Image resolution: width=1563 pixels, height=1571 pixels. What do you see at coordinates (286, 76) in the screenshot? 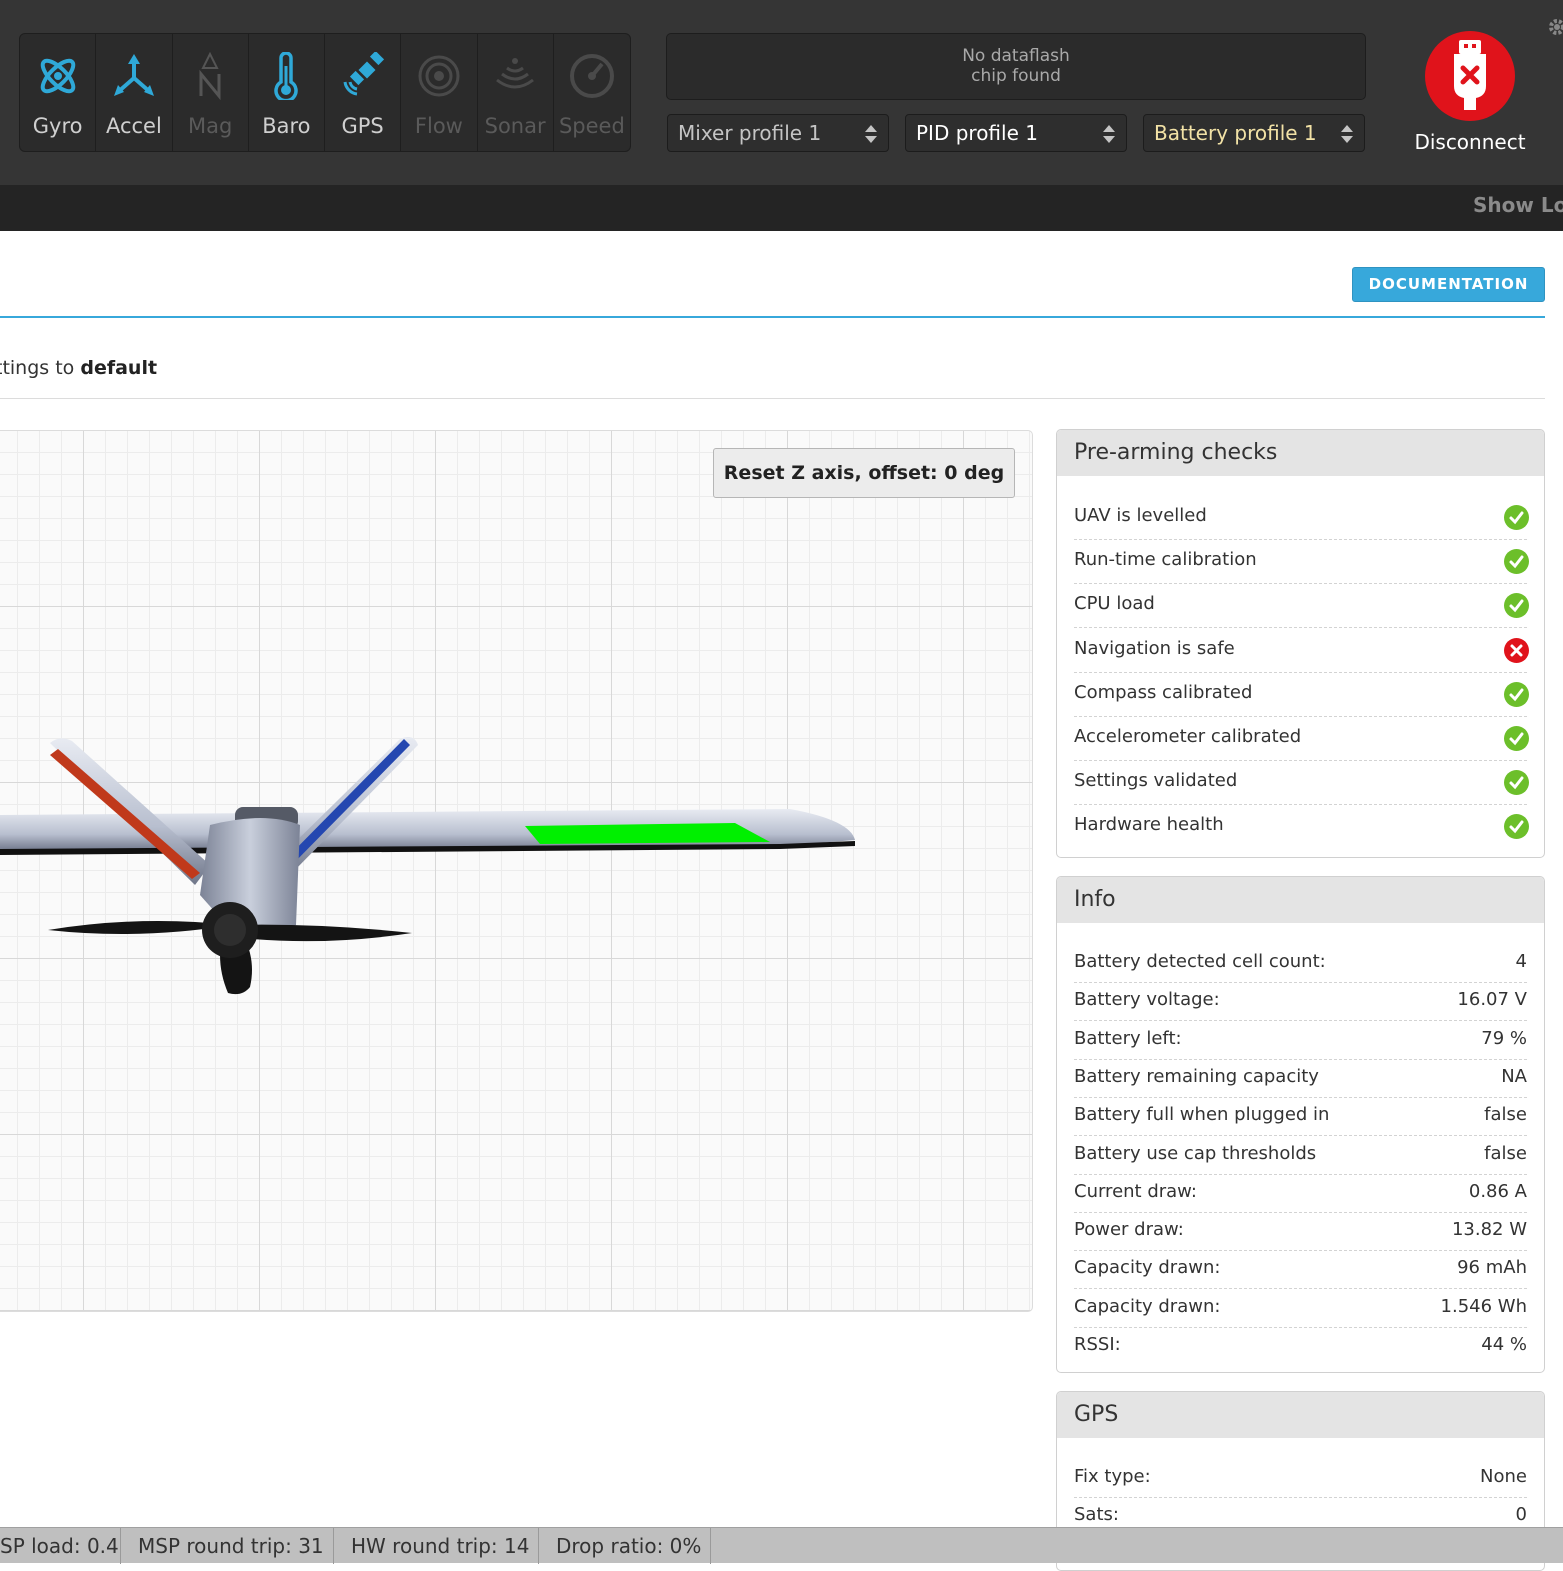
I see `baro-icon` at bounding box center [286, 76].